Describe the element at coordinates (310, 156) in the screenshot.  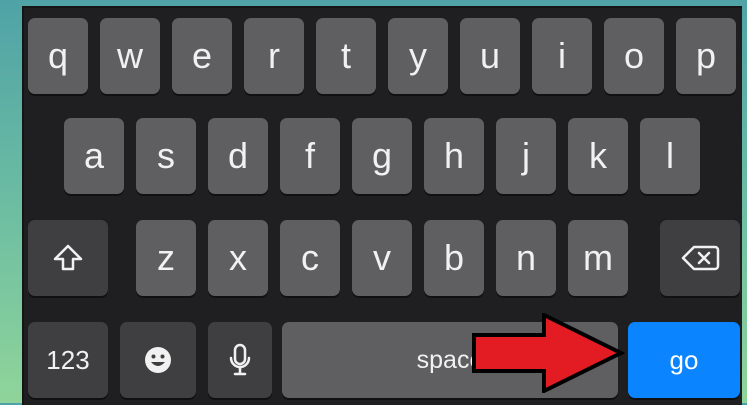
I see `key-f: f` at that location.